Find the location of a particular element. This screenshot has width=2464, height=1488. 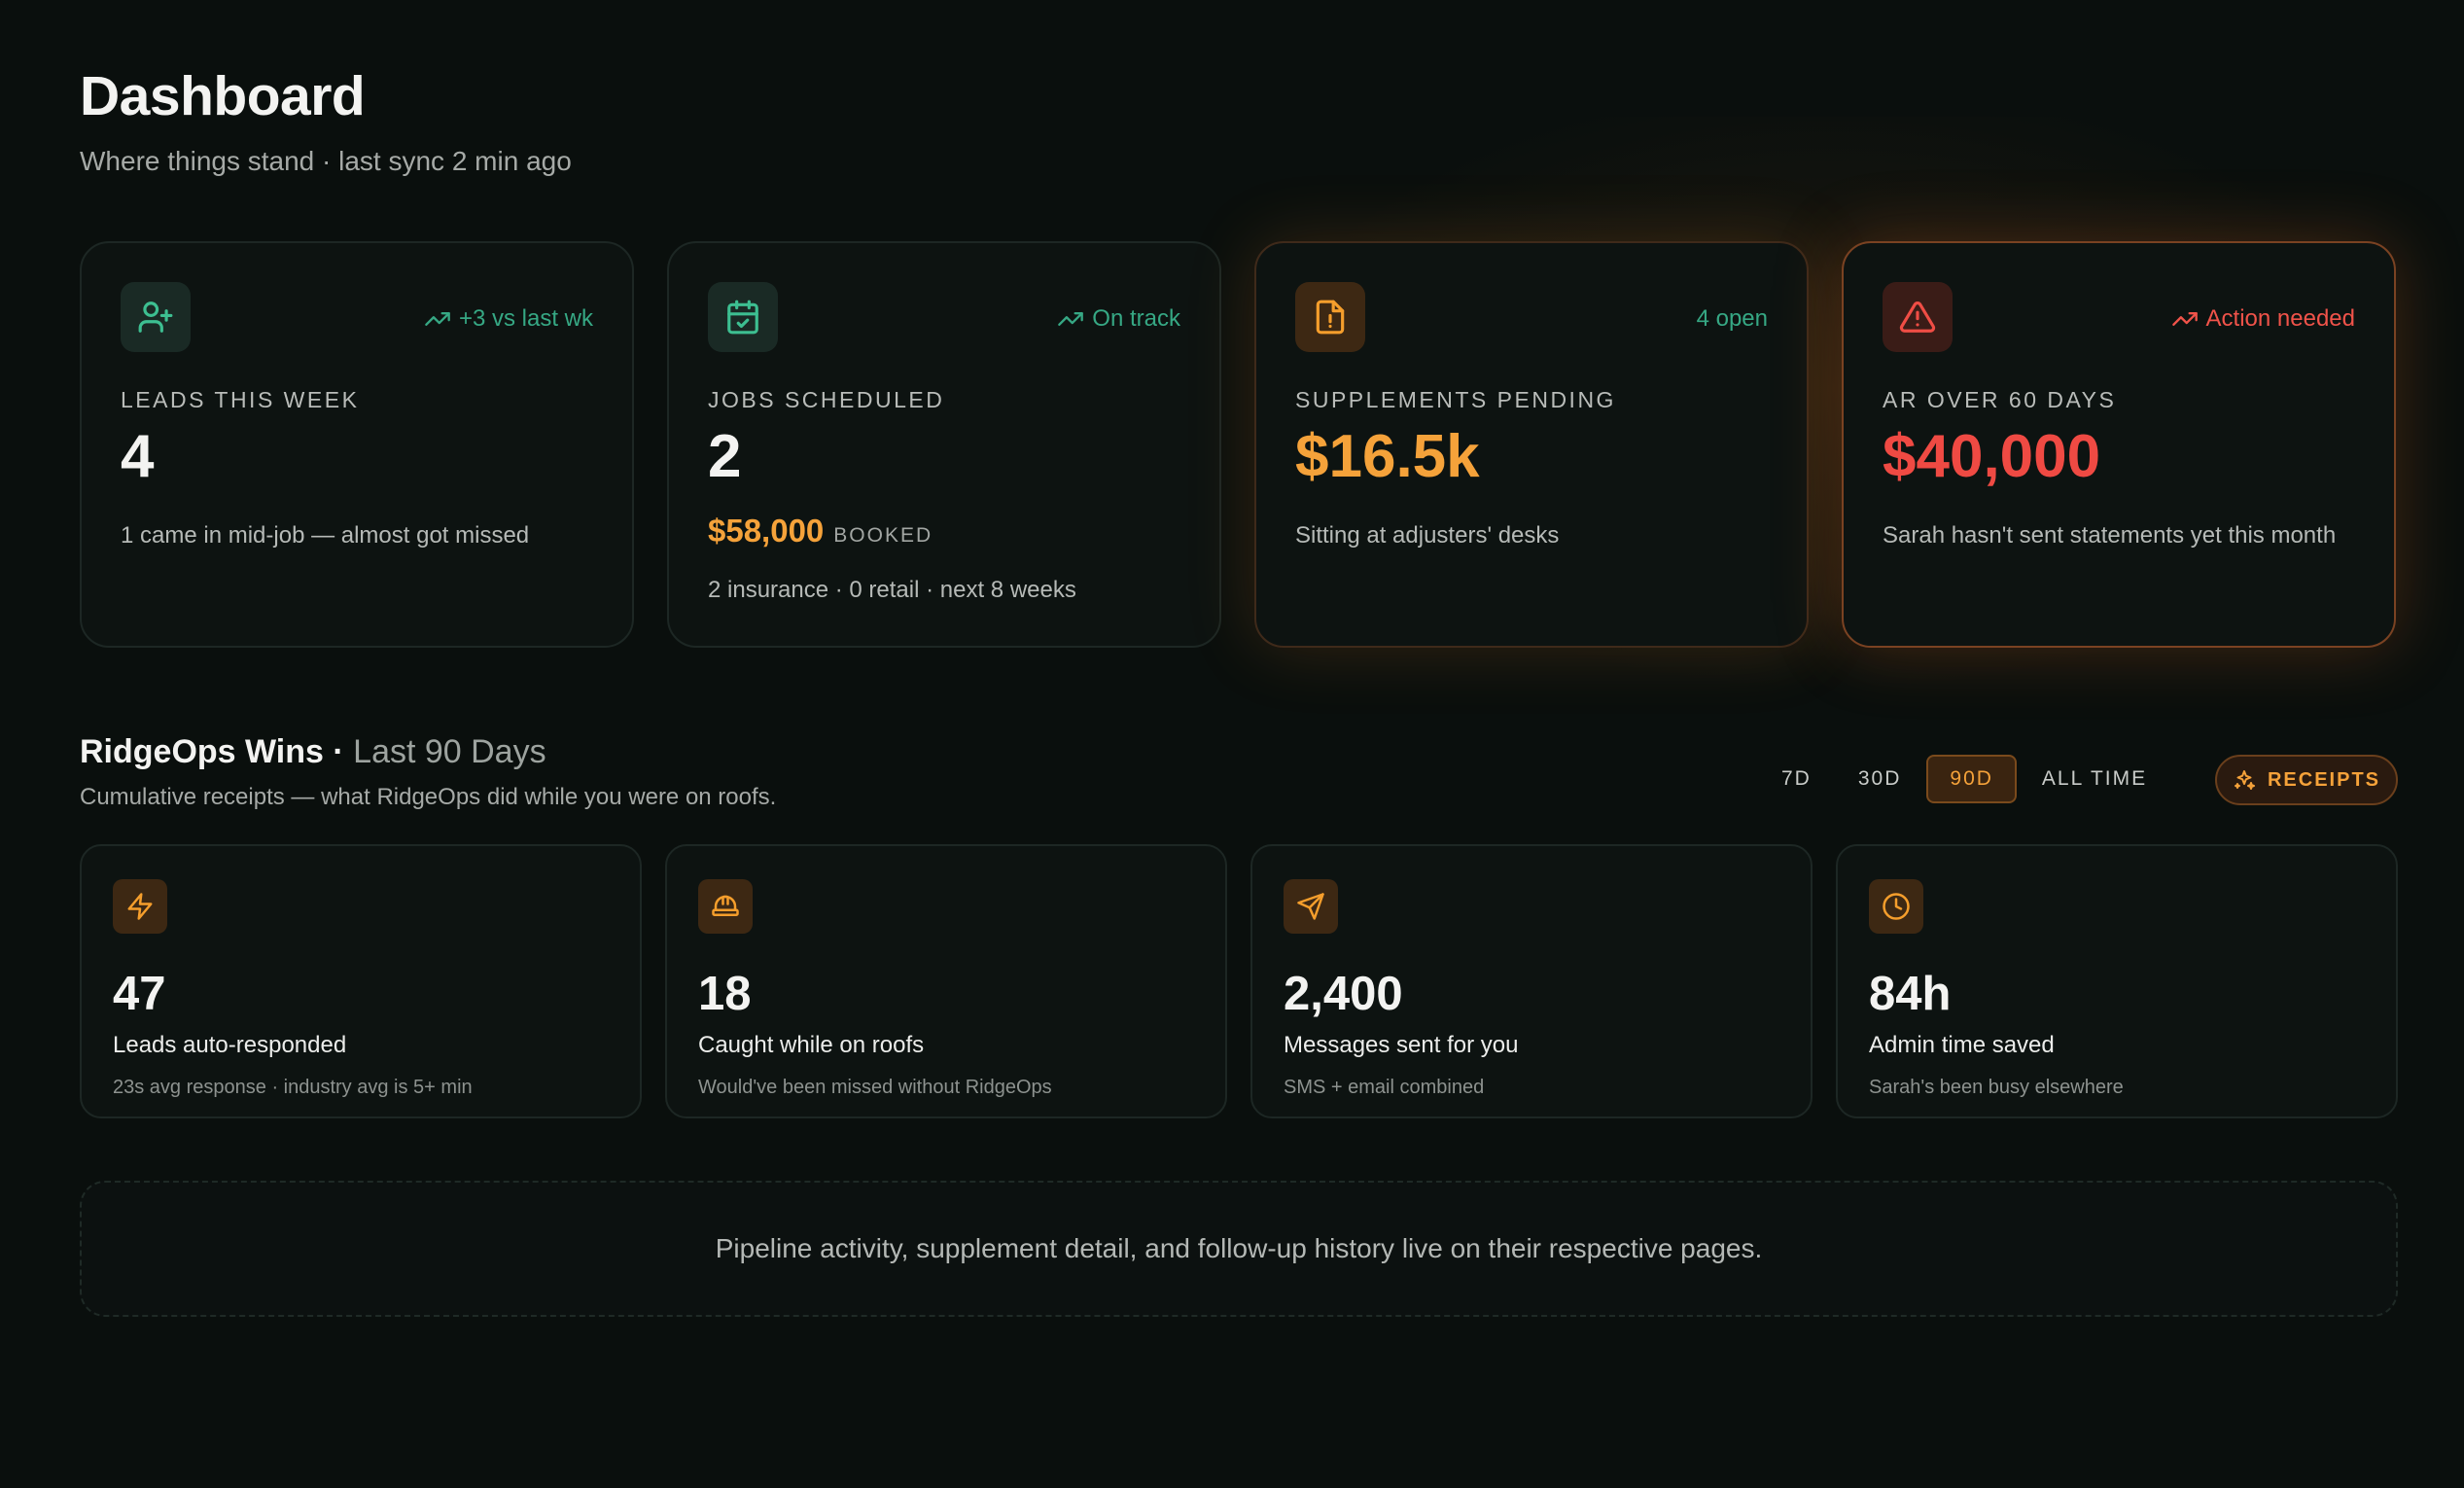

warning-triangle-icon is located at coordinates (1918, 317).